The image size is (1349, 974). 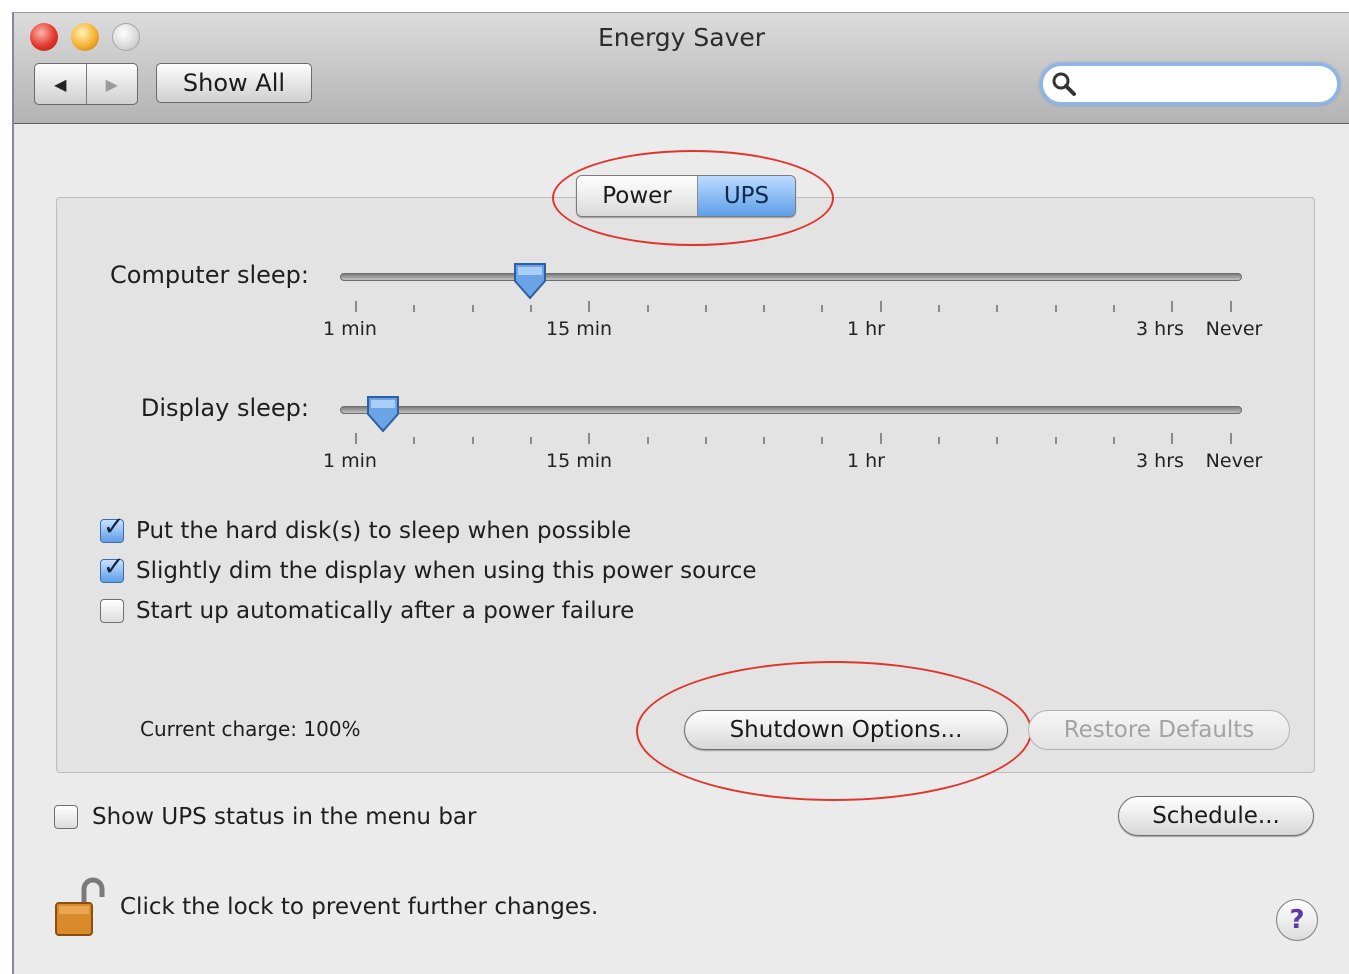 What do you see at coordinates (209, 275) in the screenshot?
I see `computer-sleep-label: Computer sleep:` at bounding box center [209, 275].